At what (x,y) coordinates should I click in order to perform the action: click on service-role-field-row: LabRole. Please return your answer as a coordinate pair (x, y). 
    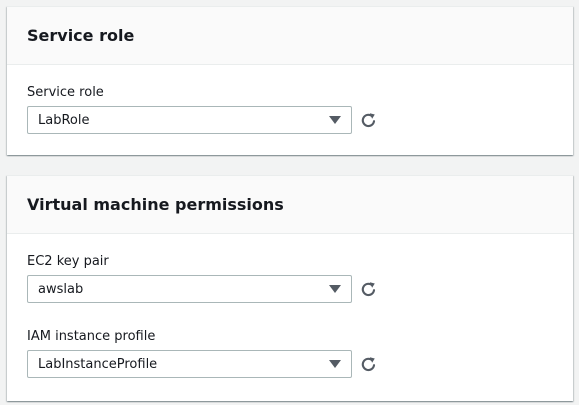
    Looking at the image, I should click on (290, 120).